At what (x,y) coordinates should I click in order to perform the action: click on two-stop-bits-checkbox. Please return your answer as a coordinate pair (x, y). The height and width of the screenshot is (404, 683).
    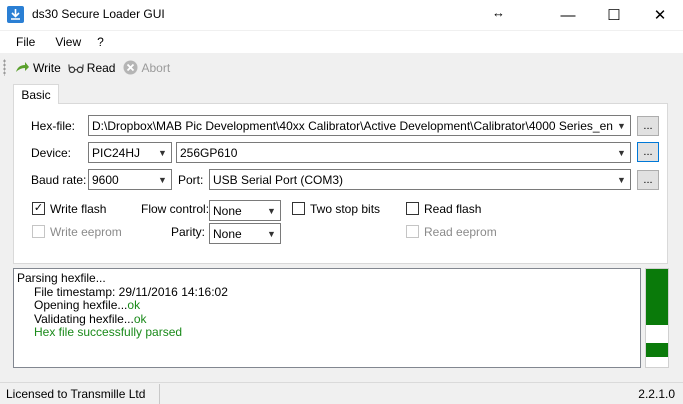
    Looking at the image, I should click on (298, 208).